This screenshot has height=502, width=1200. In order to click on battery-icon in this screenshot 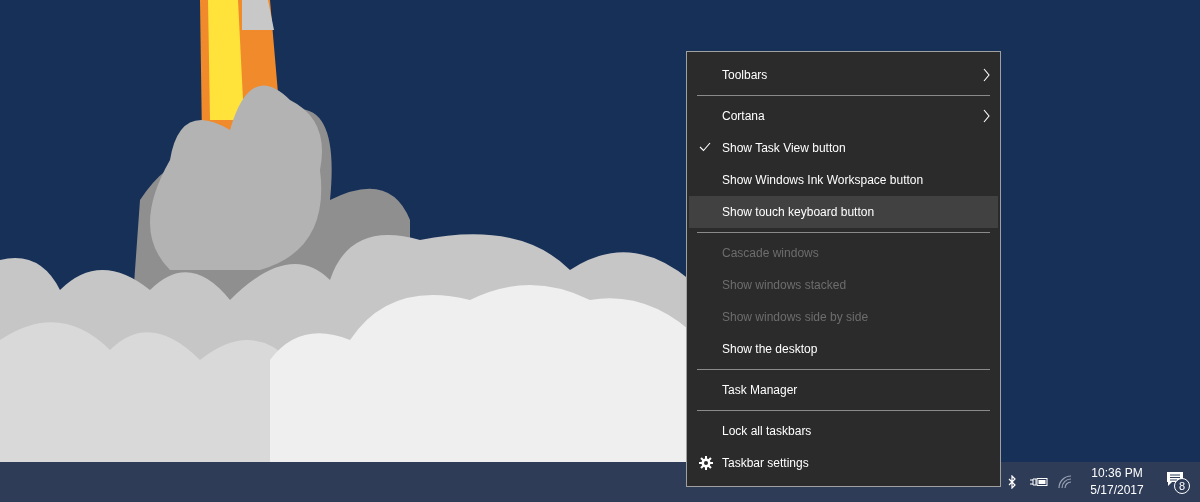, I will do `click(1039, 482)`.